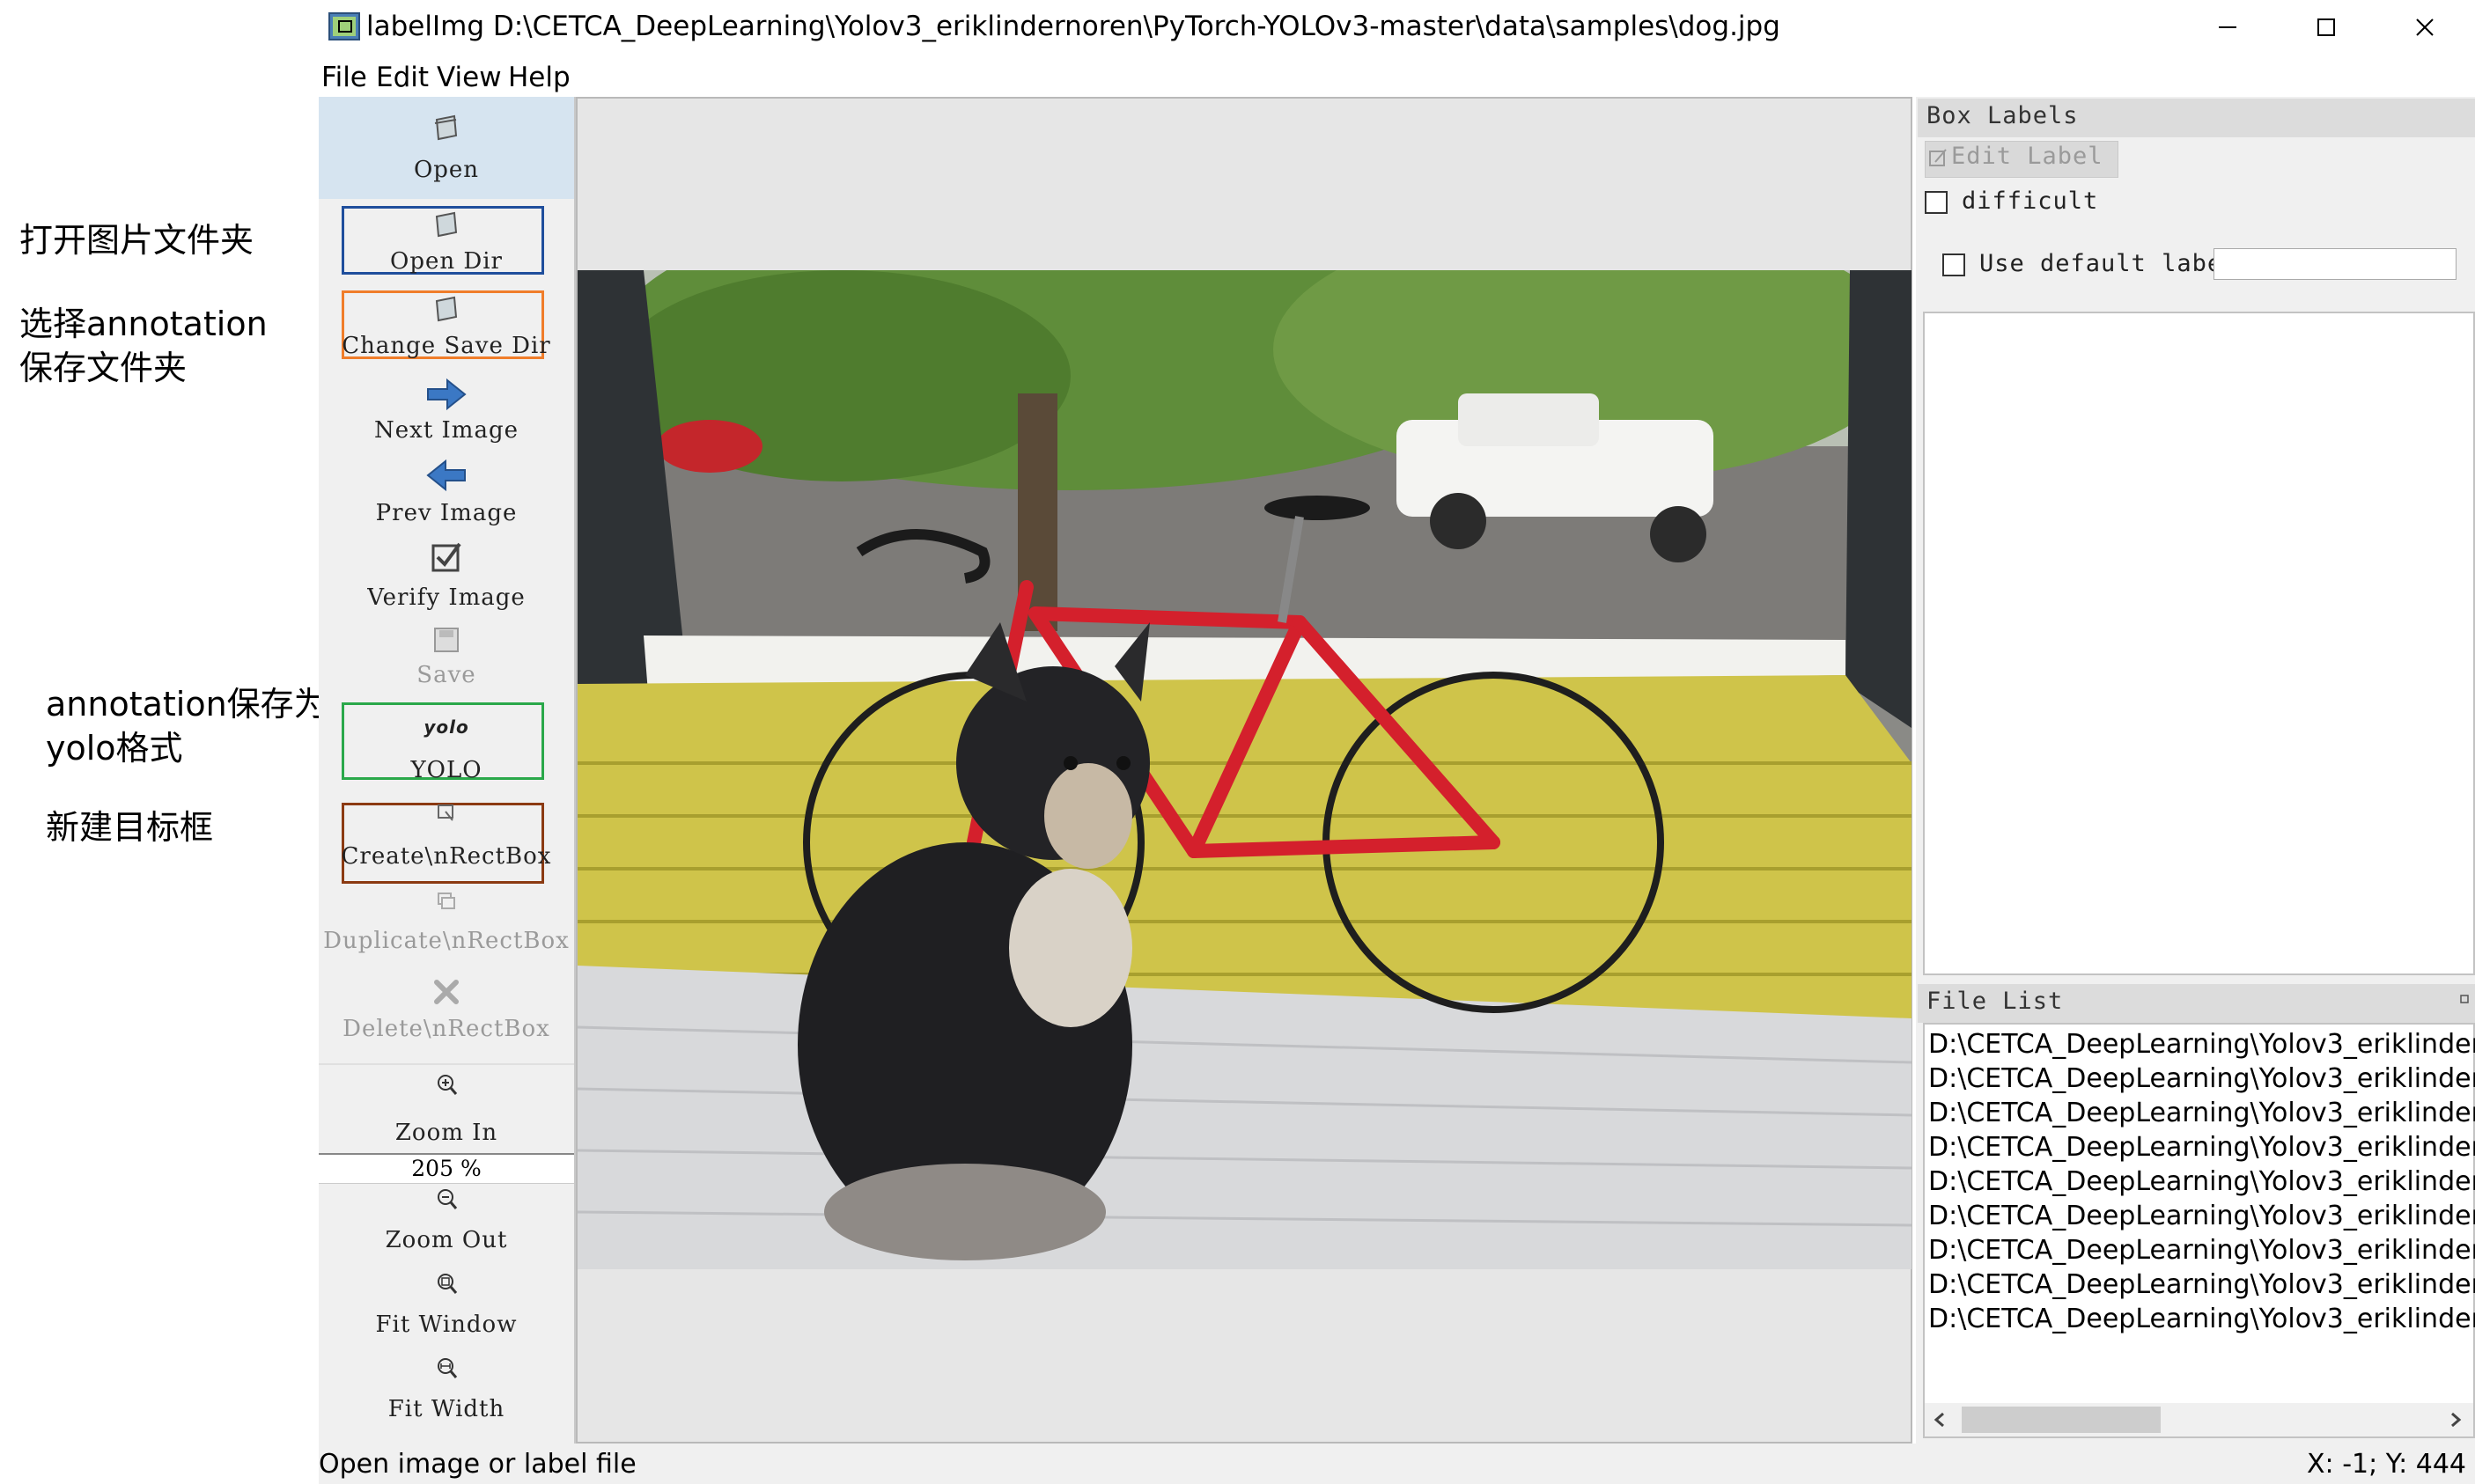  I want to click on maximize-icon, so click(2326, 27).